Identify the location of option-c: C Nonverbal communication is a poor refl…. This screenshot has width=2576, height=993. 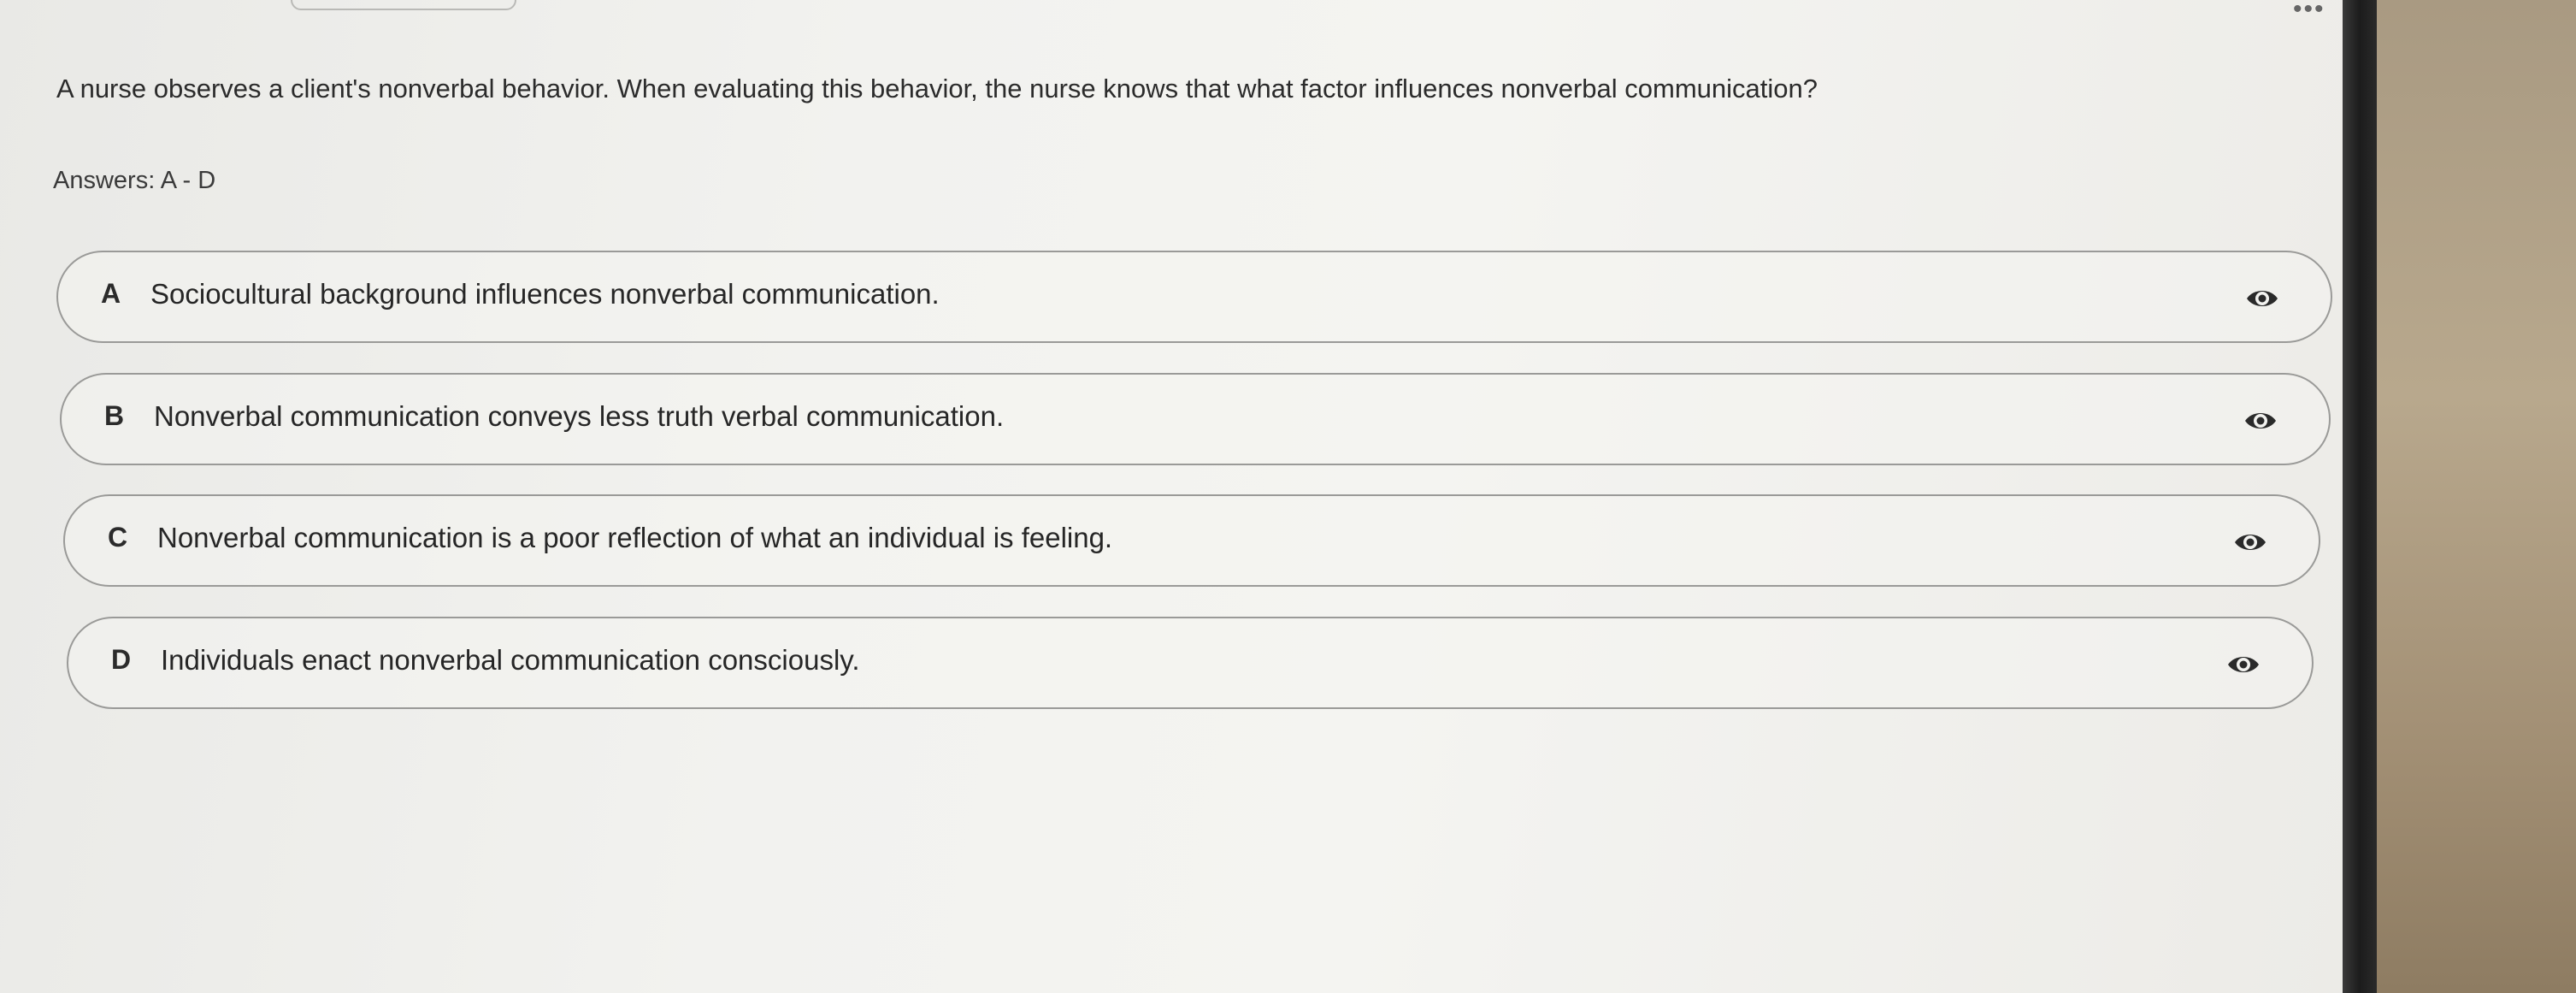
(1191, 540).